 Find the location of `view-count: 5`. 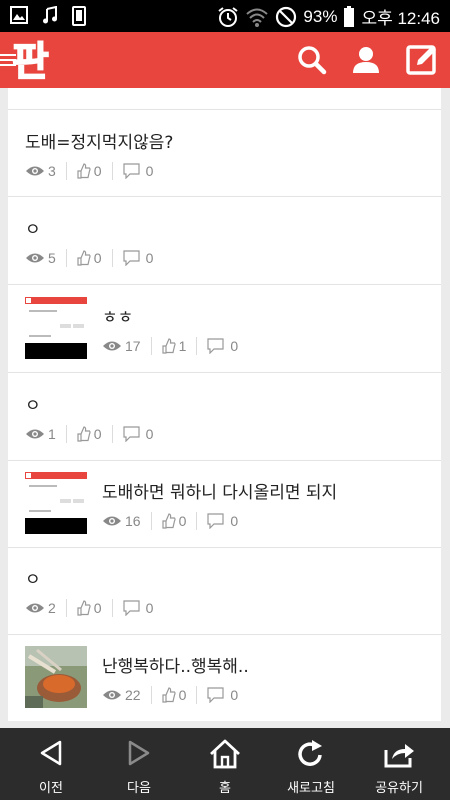

view-count: 5 is located at coordinates (52, 258).